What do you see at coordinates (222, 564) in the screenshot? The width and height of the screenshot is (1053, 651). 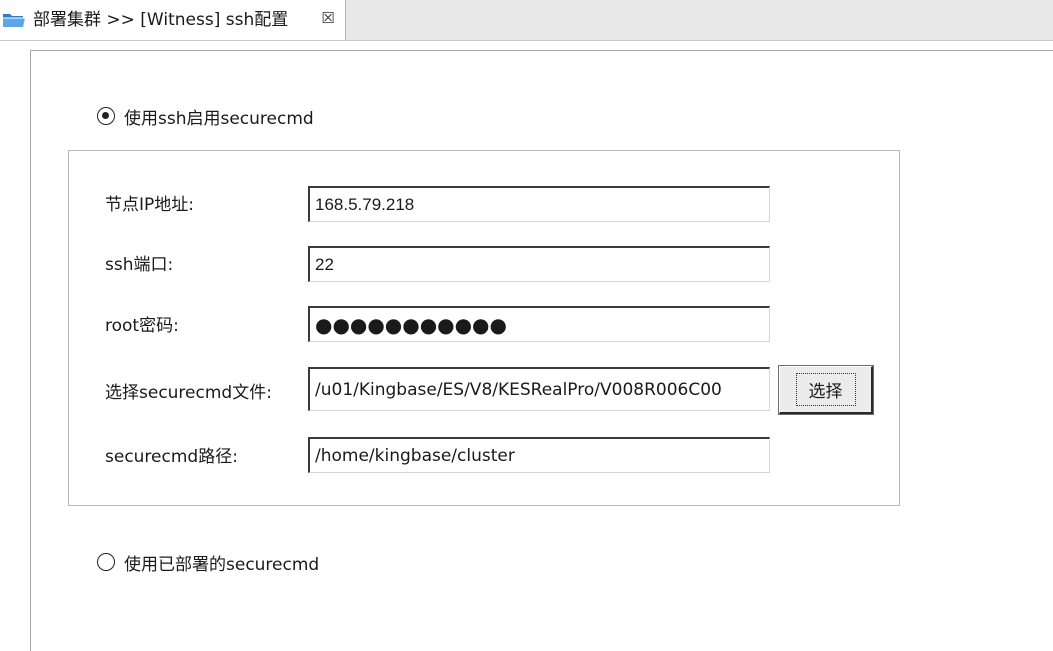 I see `use-deployed-label: 使用已部署的securecmd` at bounding box center [222, 564].